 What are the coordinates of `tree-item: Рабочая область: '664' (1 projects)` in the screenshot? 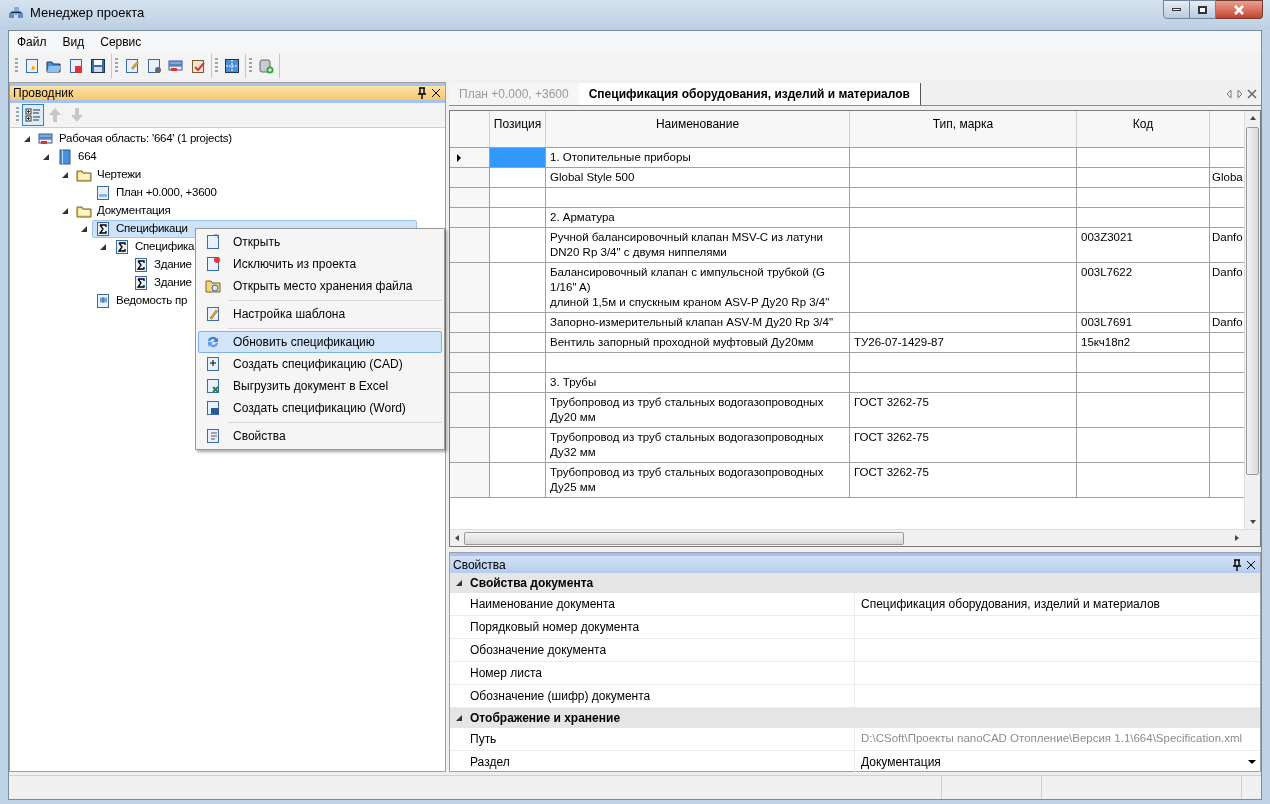 It's located at (135, 139).